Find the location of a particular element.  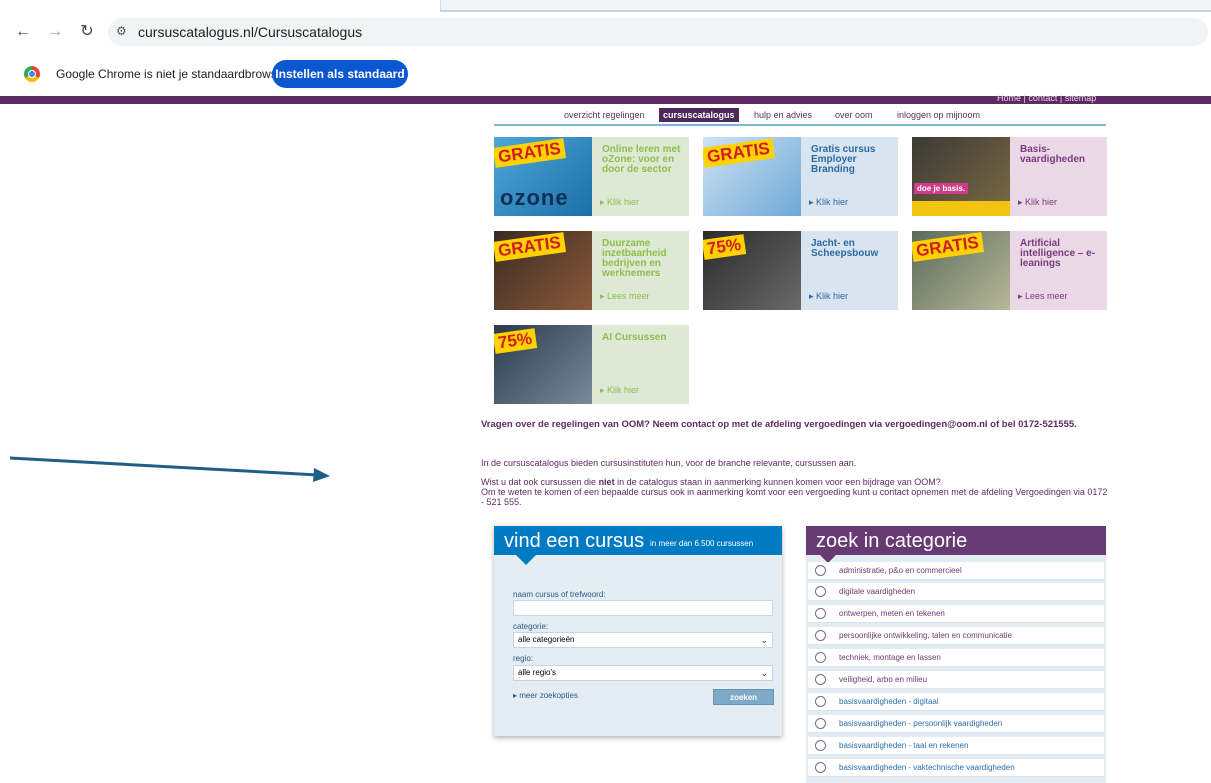

top-links: Home | contact | sitemap is located at coordinates (1046, 98).